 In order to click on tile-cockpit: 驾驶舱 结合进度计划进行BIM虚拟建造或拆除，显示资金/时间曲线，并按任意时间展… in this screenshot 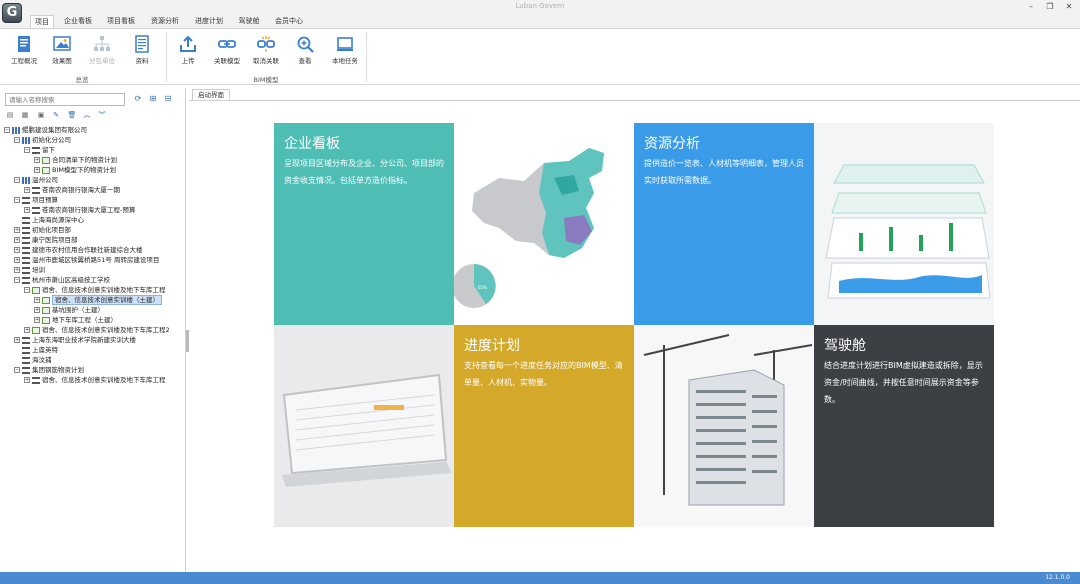, I will do `click(904, 426)`.